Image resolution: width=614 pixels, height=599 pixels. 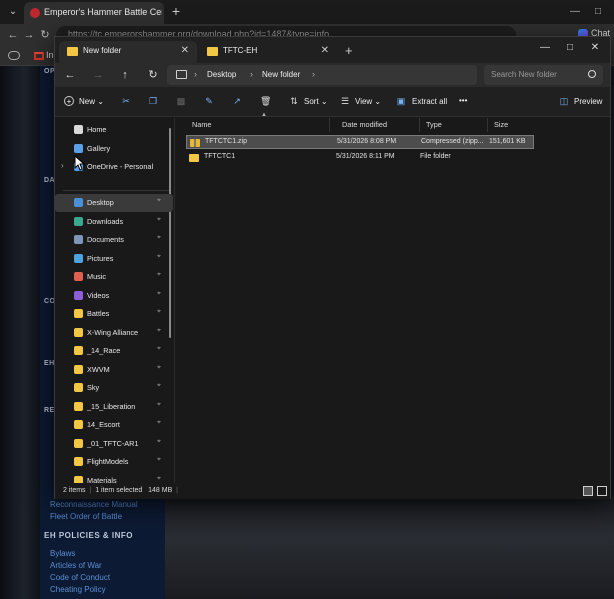 What do you see at coordinates (114, 130) in the screenshot?
I see `nav-item-home: Home` at bounding box center [114, 130].